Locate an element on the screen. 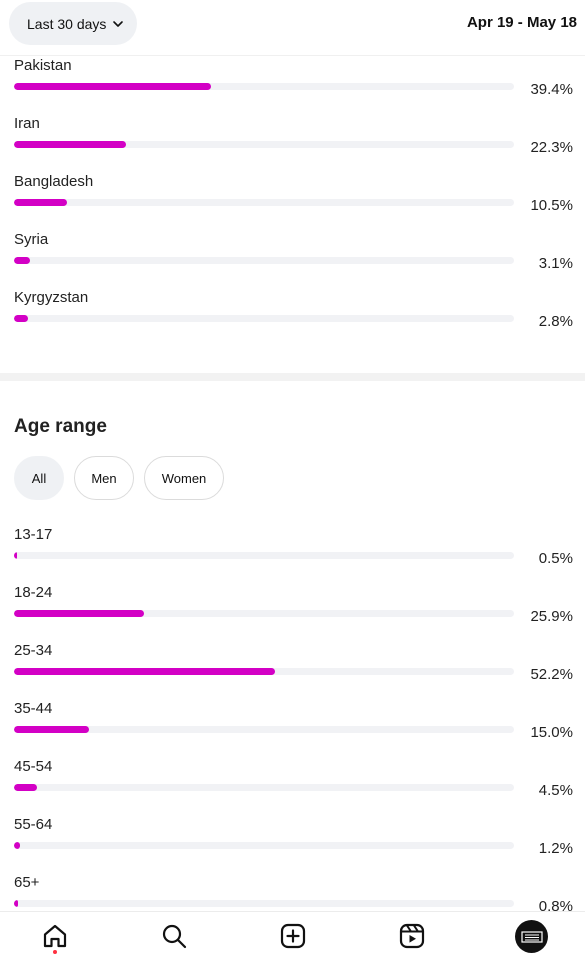 This screenshot has width=585, height=955. age-range-row: 18-24 25.9% is located at coordinates (292, 613).